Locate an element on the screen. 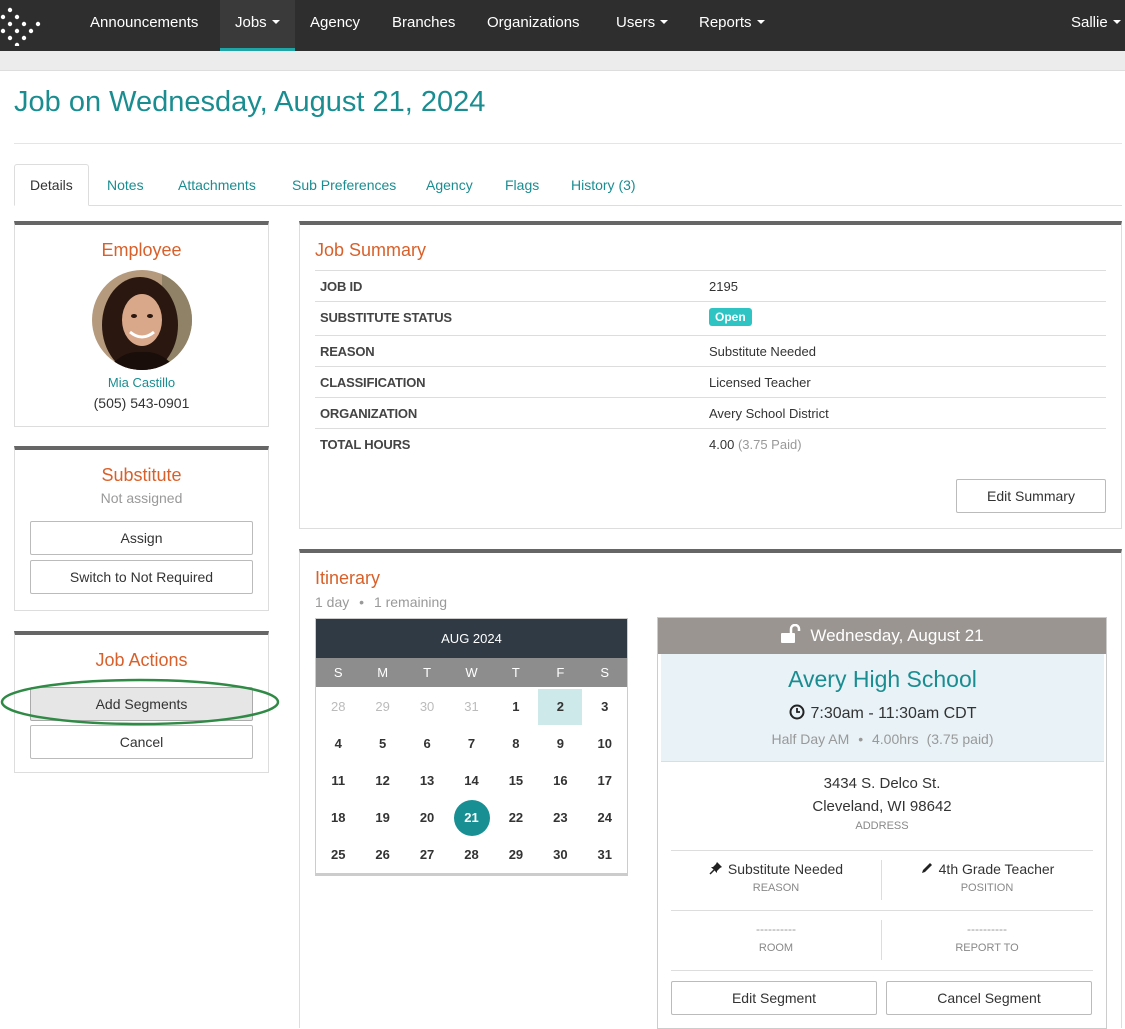 Image resolution: width=1125 pixels, height=1029 pixels. cancel-segment-button: Cancel Segment is located at coordinates (989, 998).